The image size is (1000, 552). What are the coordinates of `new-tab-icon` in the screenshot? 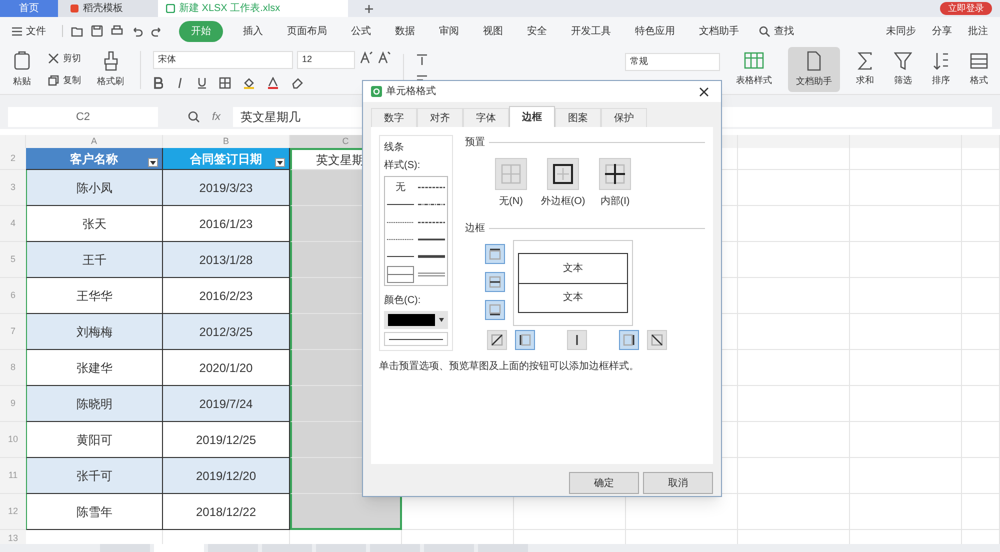 It's located at (369, 9).